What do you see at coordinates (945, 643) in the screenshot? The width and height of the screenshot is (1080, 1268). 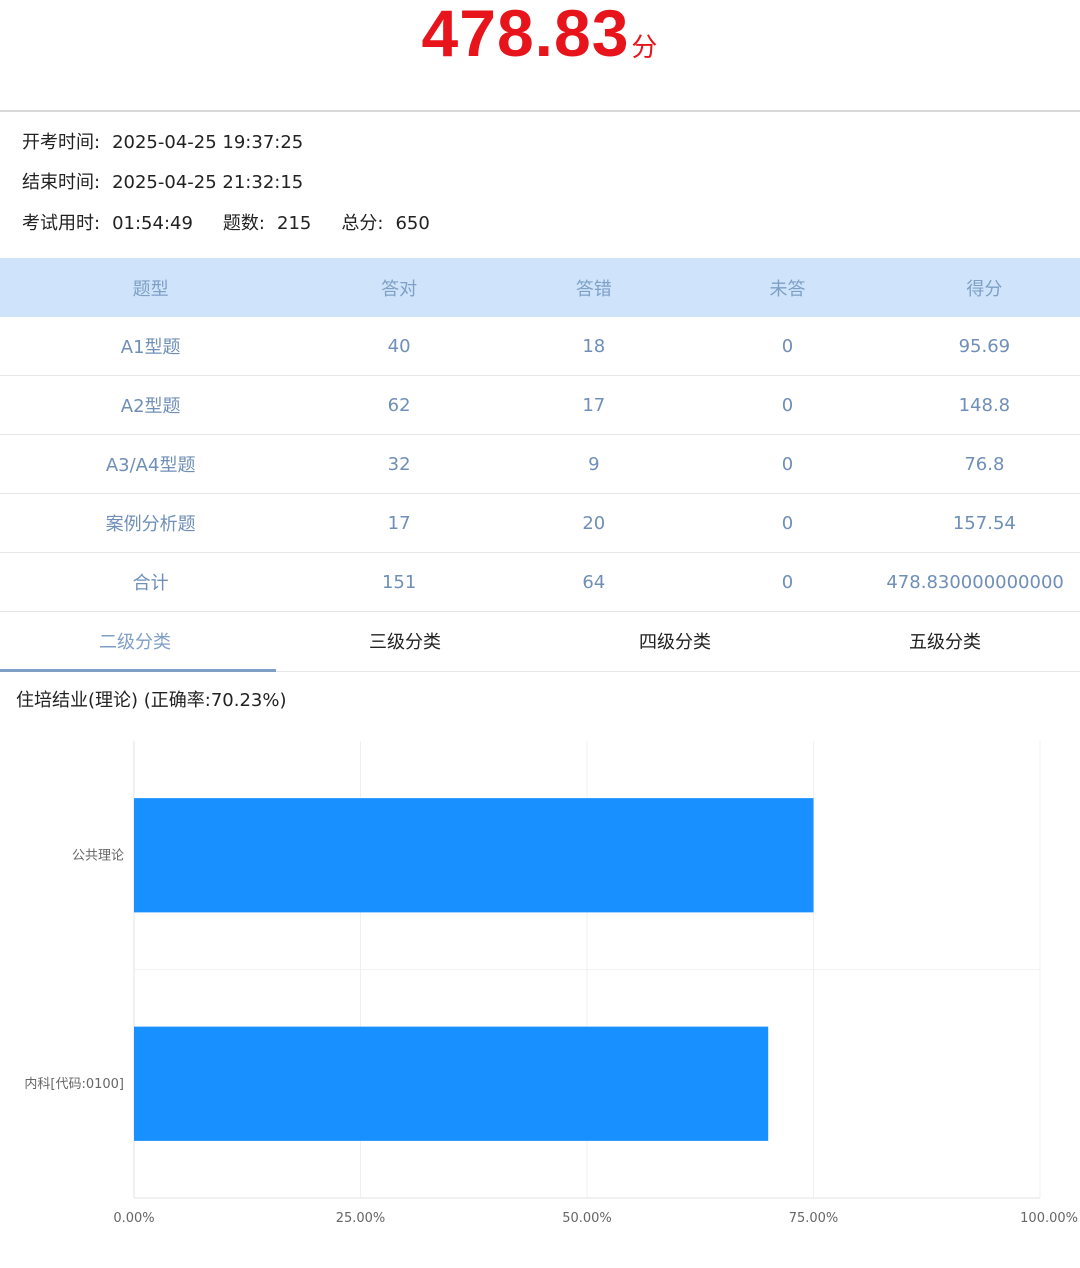 I see `tab-level-5: 五级分类` at bounding box center [945, 643].